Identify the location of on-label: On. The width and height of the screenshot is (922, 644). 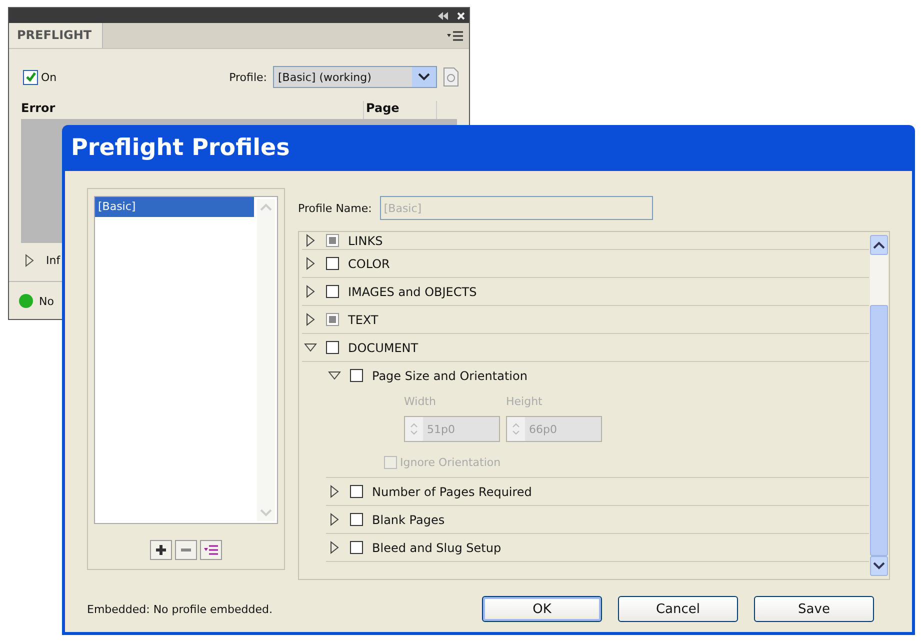
(49, 77).